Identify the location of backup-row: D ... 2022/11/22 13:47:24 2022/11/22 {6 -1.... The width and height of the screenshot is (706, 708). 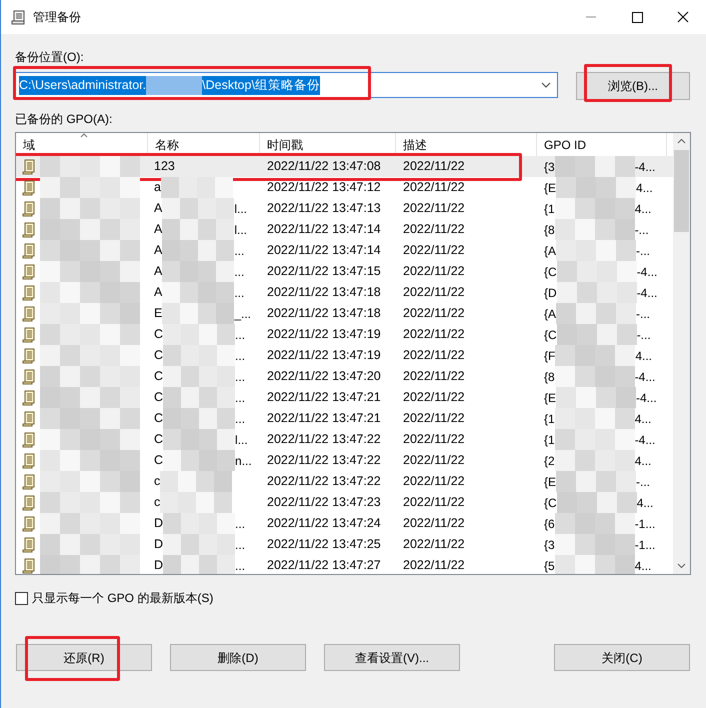
(344, 523).